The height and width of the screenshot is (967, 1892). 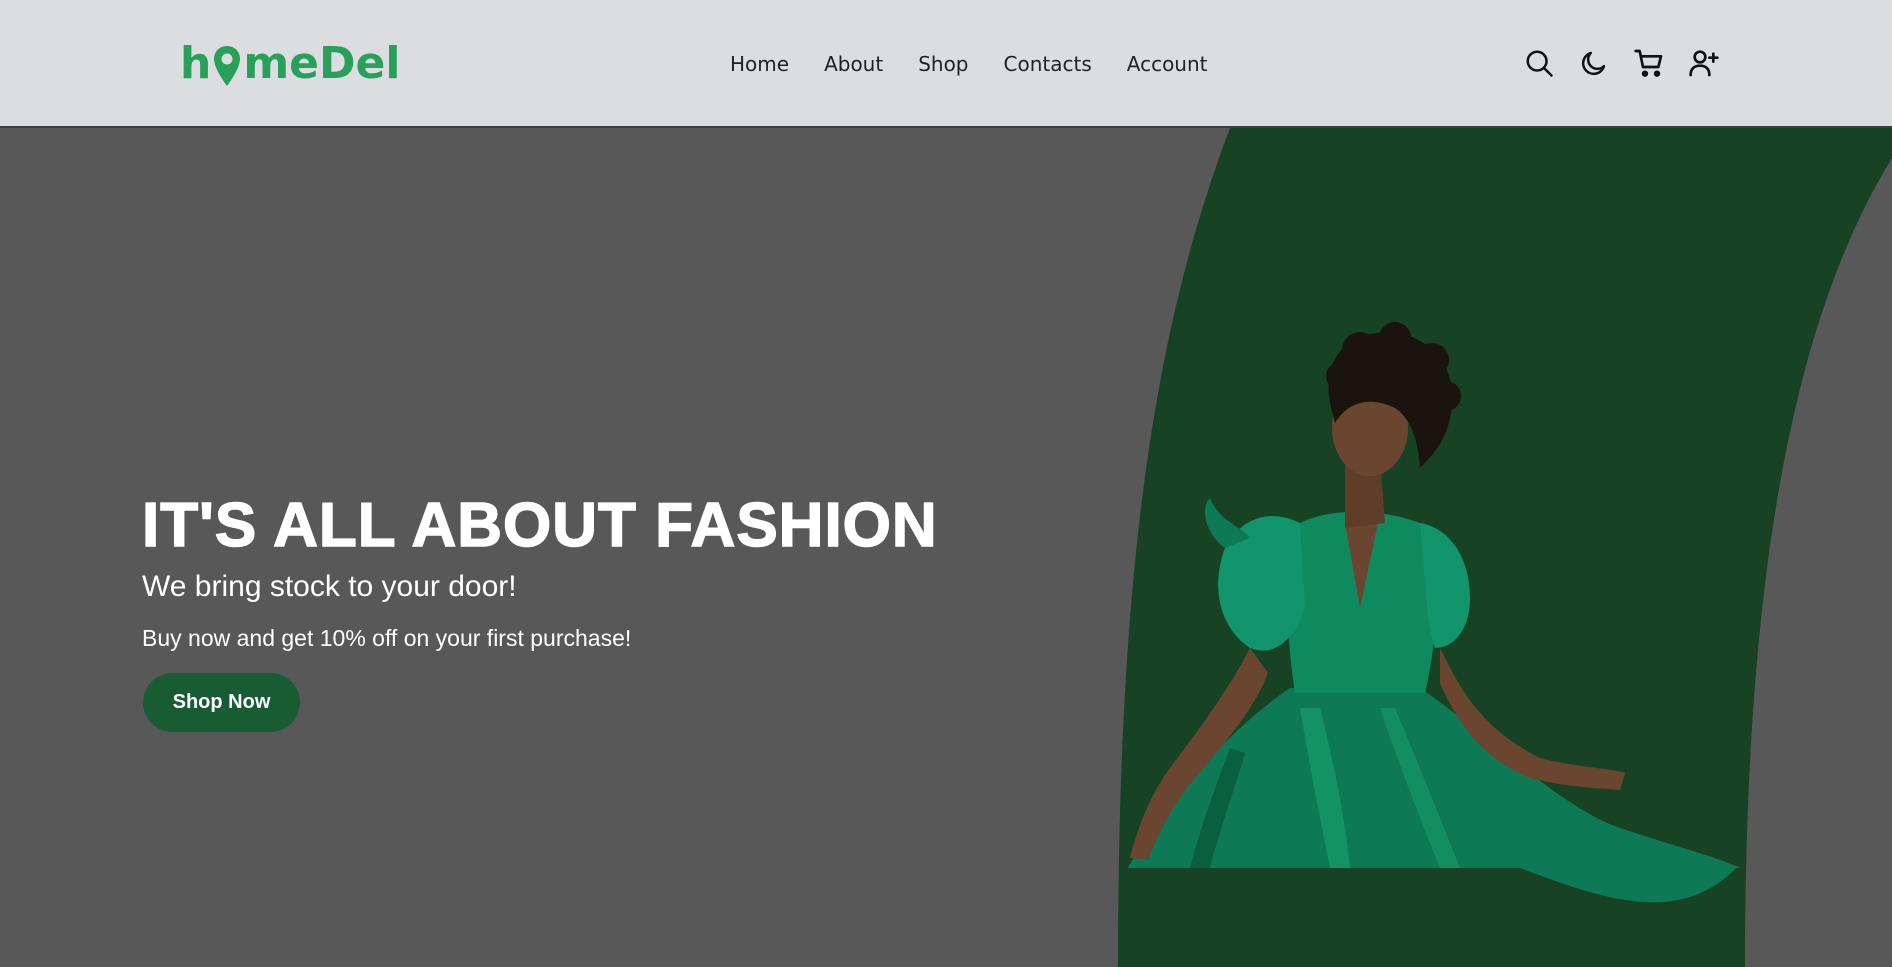 What do you see at coordinates (1048, 64) in the screenshot?
I see `nav-link-contacts: Contacts` at bounding box center [1048, 64].